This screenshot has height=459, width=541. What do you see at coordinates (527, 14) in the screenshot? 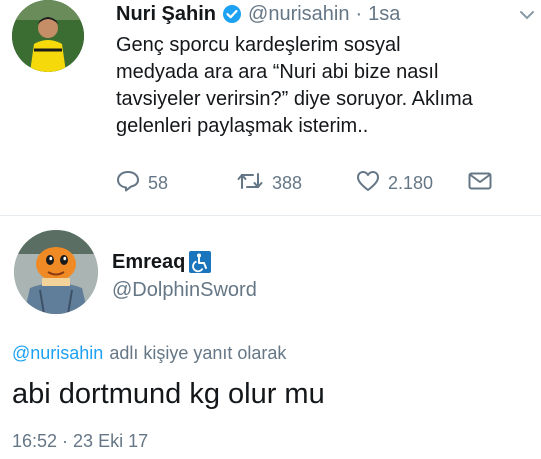
I see `chevron-down-icon` at bounding box center [527, 14].